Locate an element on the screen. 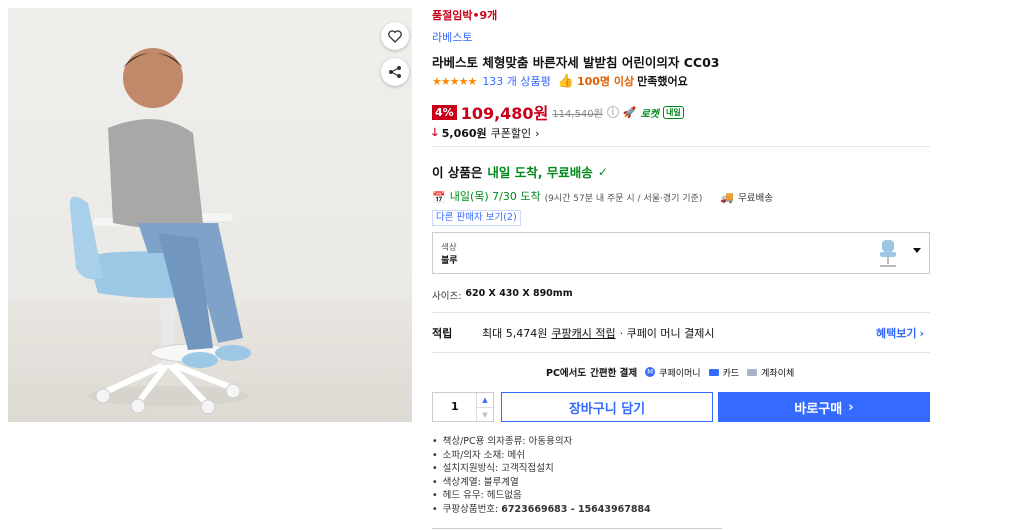  spec-item: 색상계열: 블루계열 is located at coordinates (541, 483).